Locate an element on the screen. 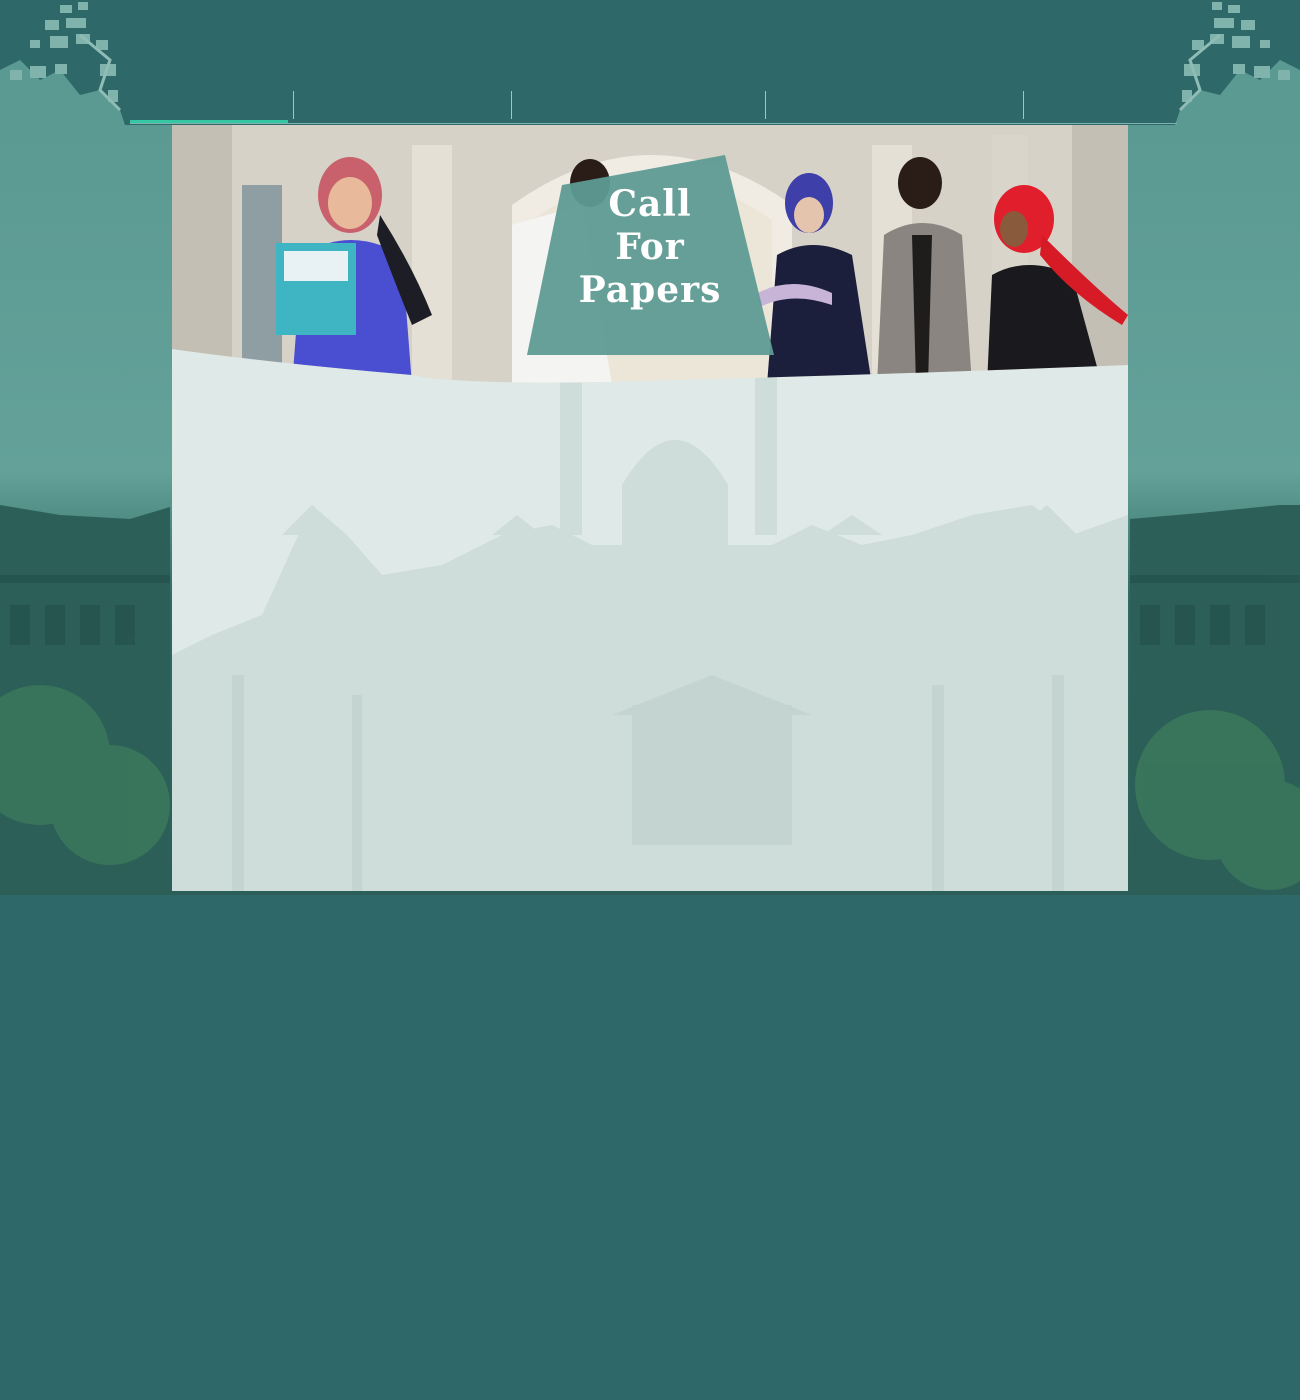 The height and width of the screenshot is (1400, 1300). call-for-papers-title: Call For Papers is located at coordinates (650, 247).